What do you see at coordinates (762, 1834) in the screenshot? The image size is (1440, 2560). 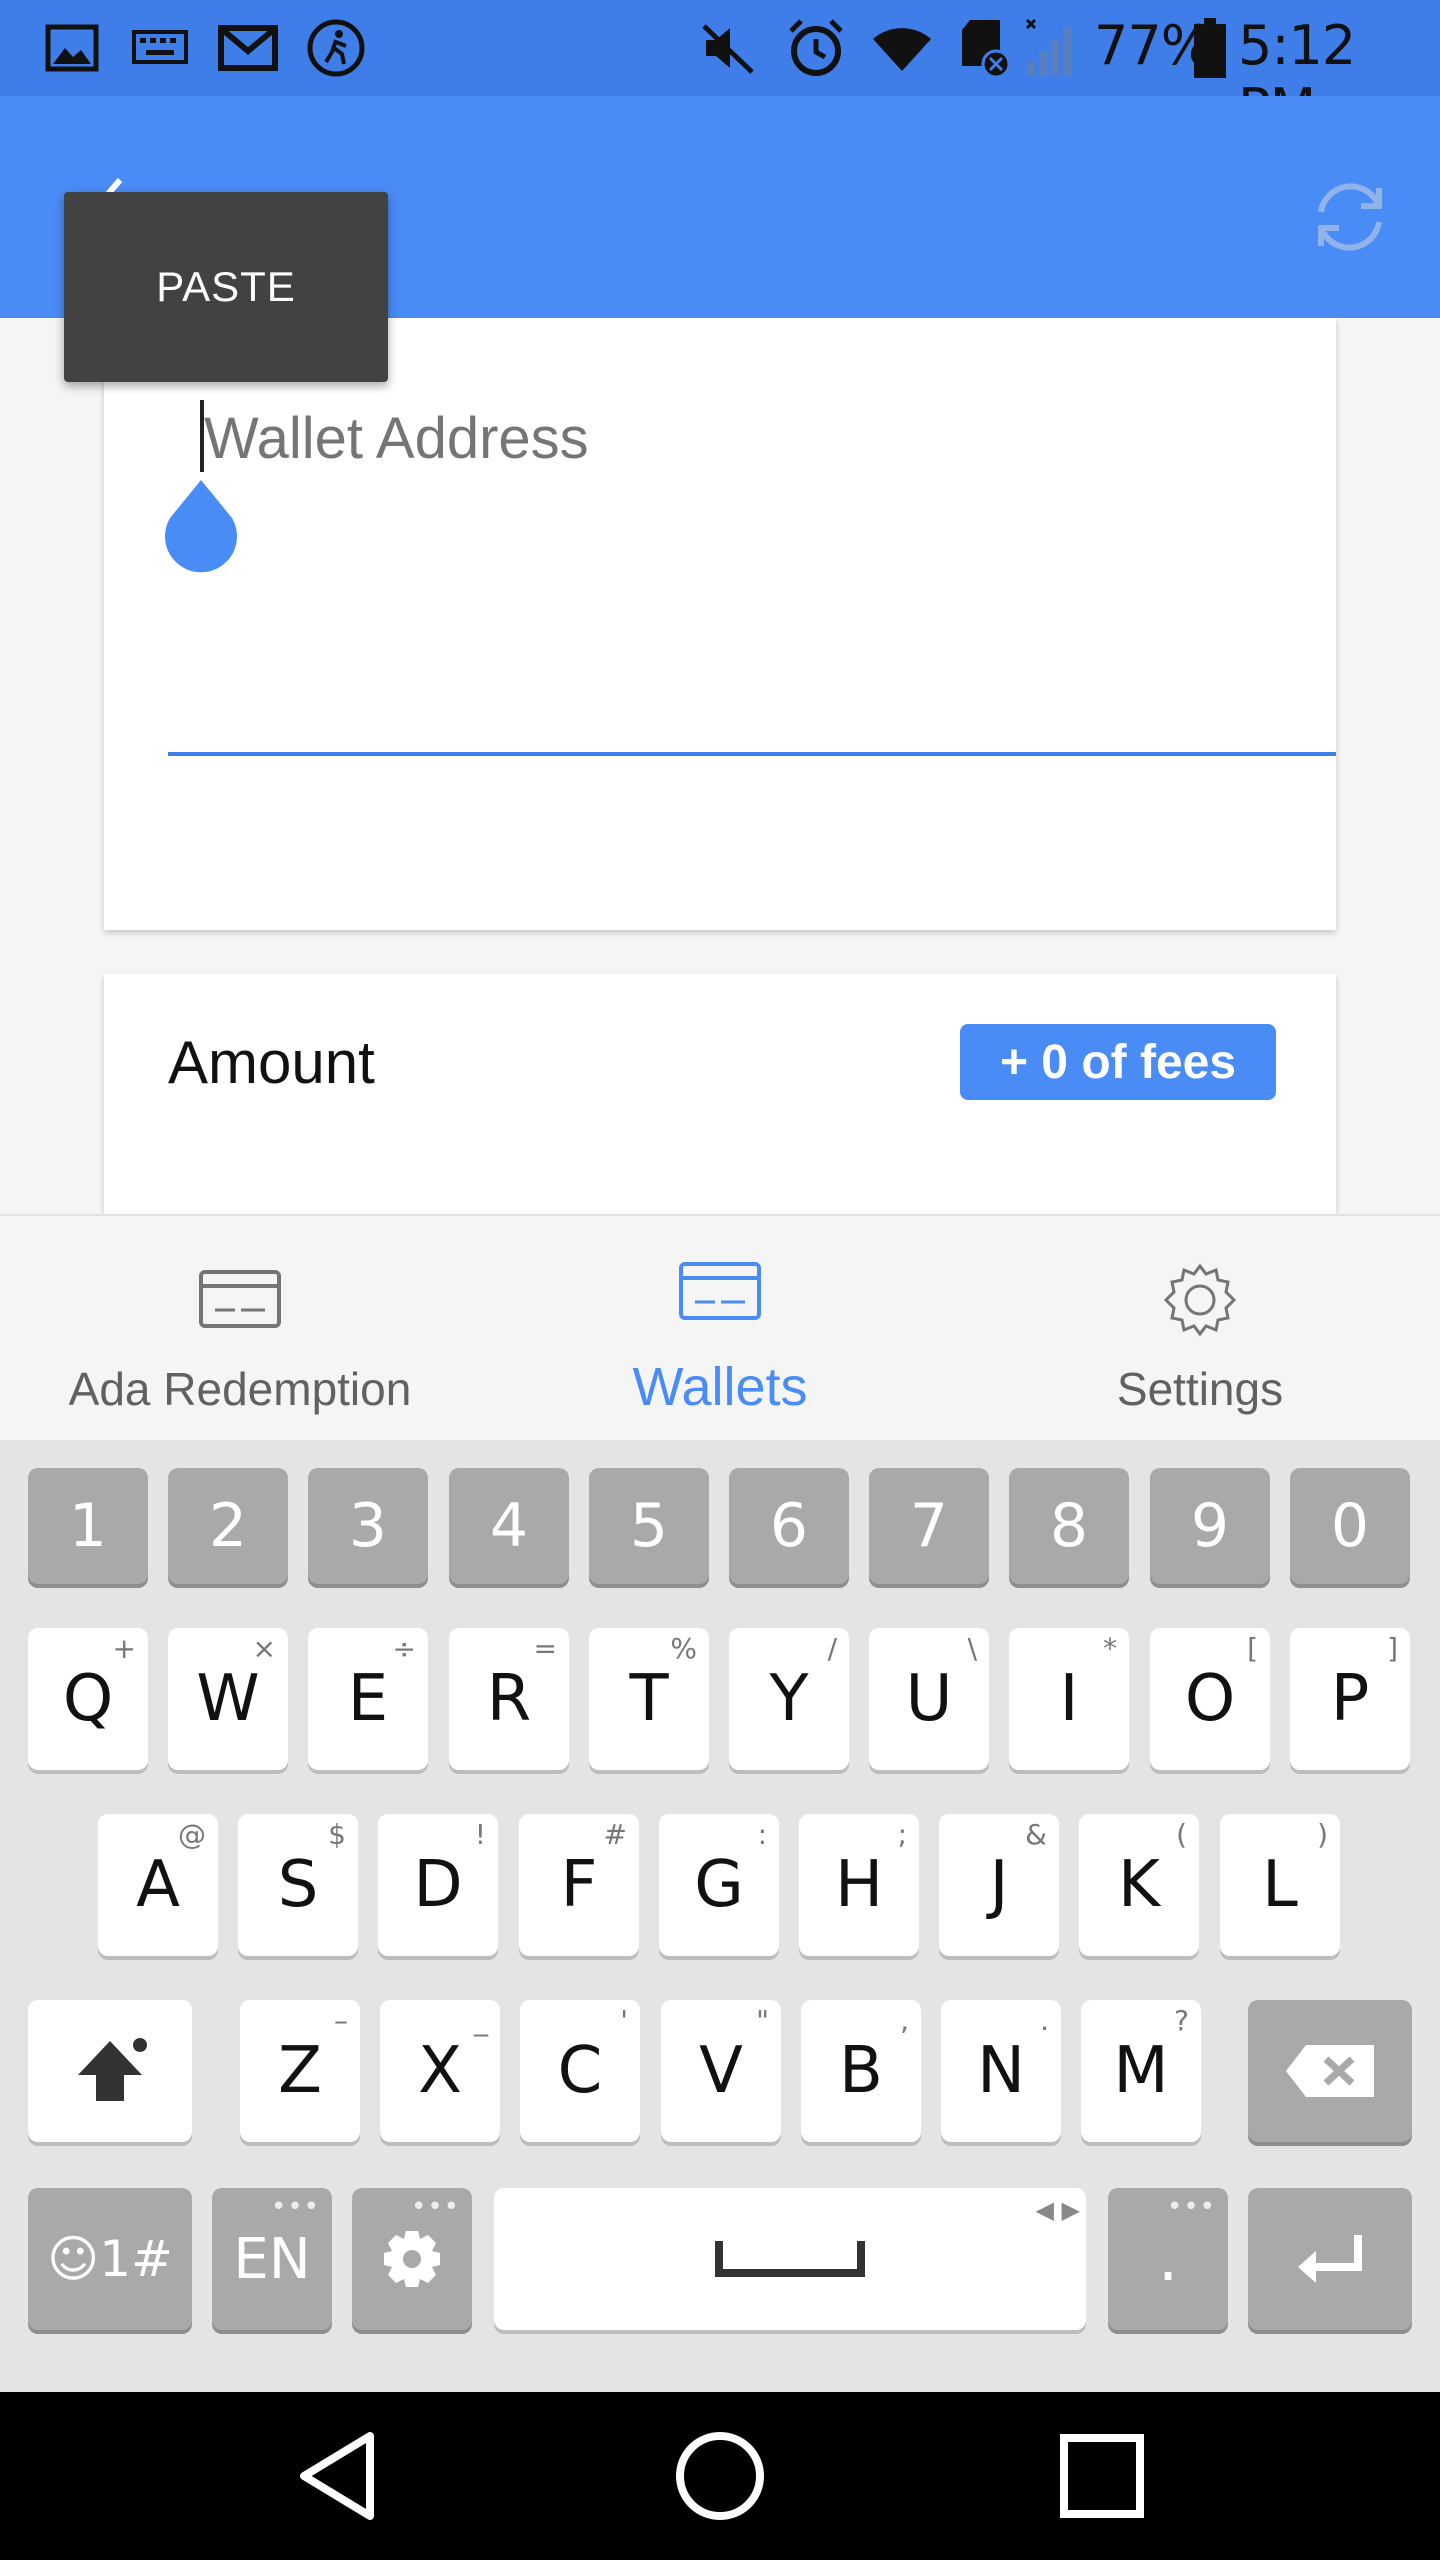 I see `alt-symbol: :` at bounding box center [762, 1834].